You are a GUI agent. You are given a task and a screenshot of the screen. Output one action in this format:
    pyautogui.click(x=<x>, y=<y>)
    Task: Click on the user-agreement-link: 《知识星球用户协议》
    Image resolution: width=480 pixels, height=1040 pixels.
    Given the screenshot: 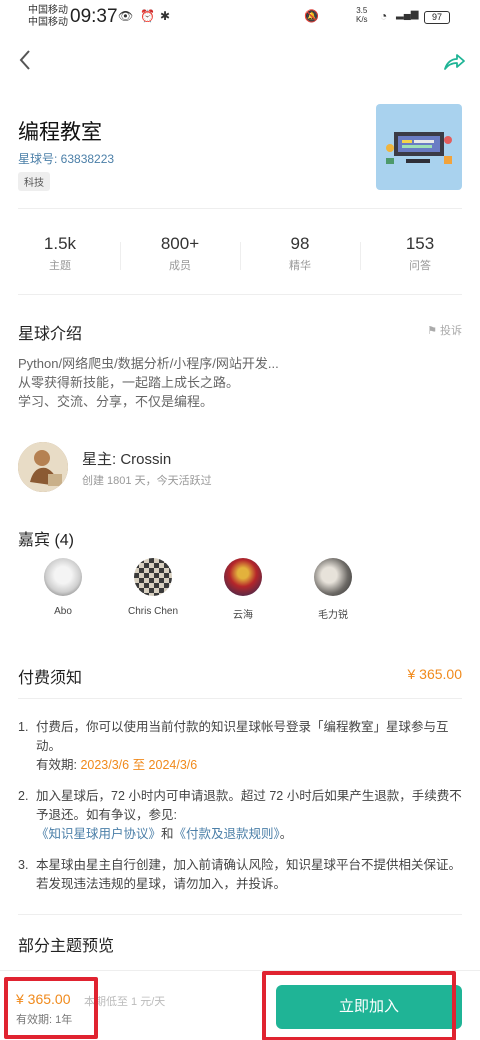 What is the action you would take?
    pyautogui.click(x=98, y=834)
    